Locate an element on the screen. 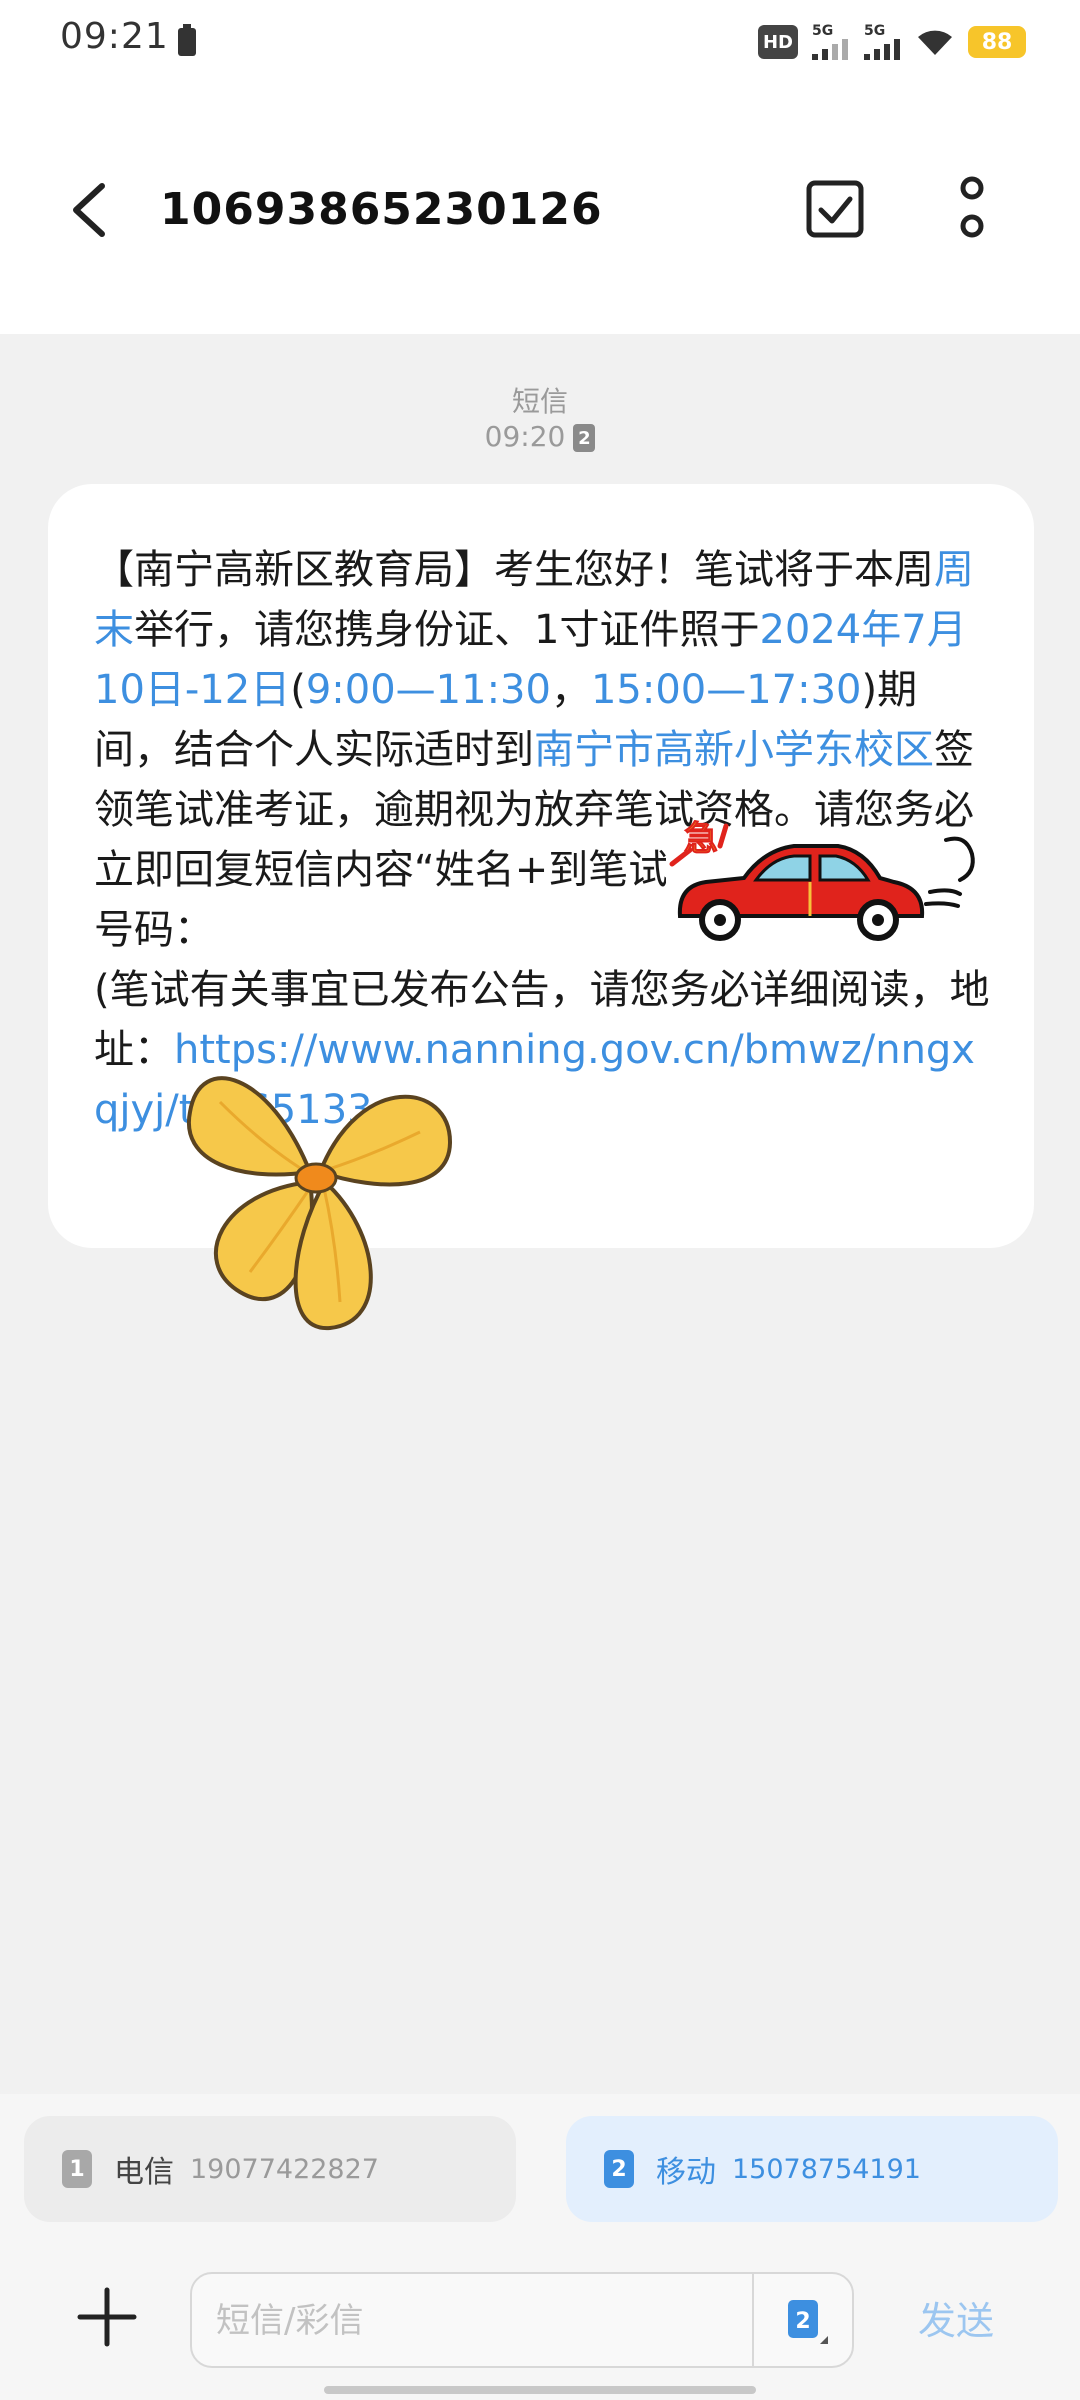  signal-sim1-icon: 5G is located at coordinates (831, 42).